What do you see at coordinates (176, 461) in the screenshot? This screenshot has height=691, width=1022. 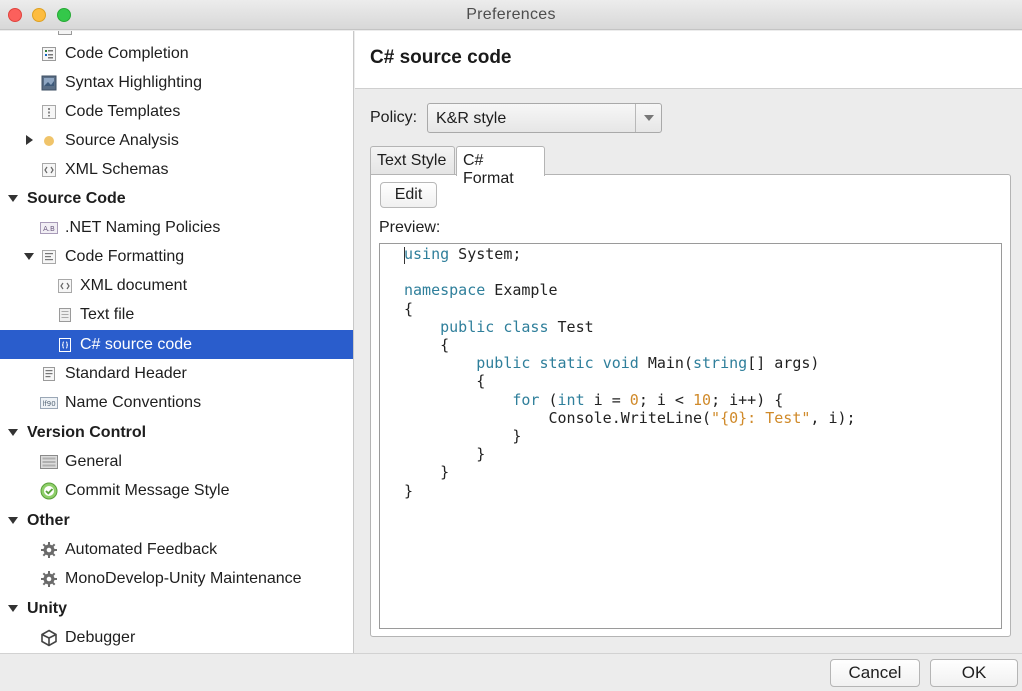 I see `sidebar-item-general: General` at bounding box center [176, 461].